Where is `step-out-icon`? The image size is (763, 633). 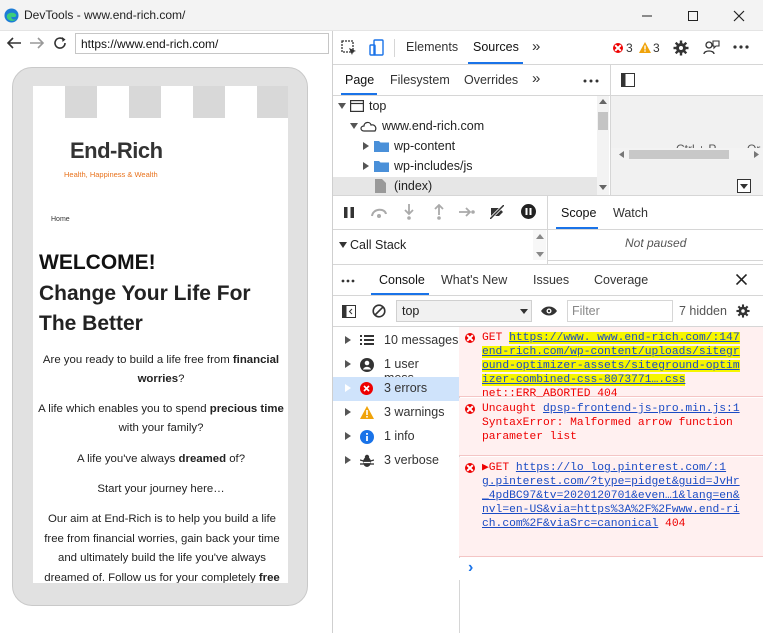
step-out-icon is located at coordinates (439, 212).